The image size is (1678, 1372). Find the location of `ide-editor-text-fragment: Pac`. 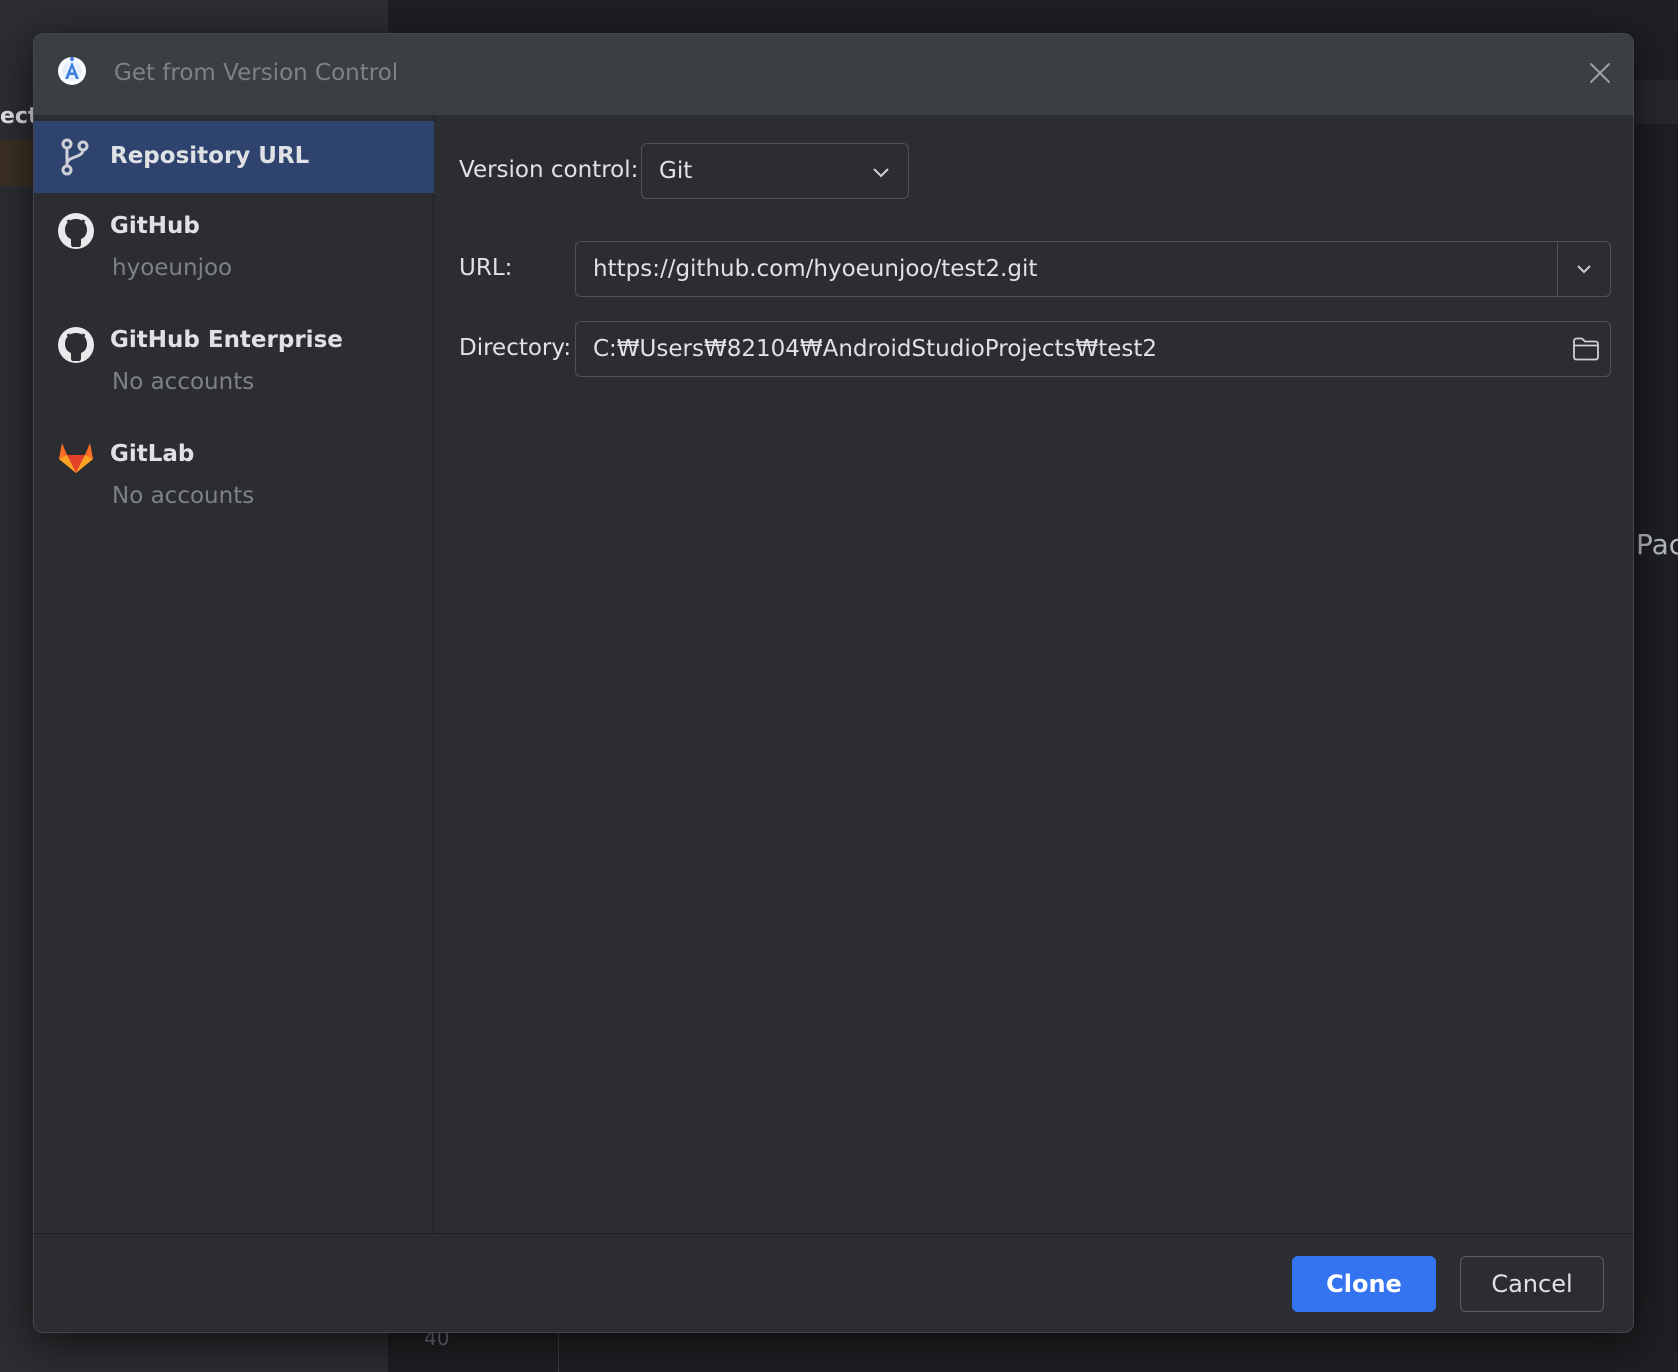

ide-editor-text-fragment: Pac is located at coordinates (1657, 544).